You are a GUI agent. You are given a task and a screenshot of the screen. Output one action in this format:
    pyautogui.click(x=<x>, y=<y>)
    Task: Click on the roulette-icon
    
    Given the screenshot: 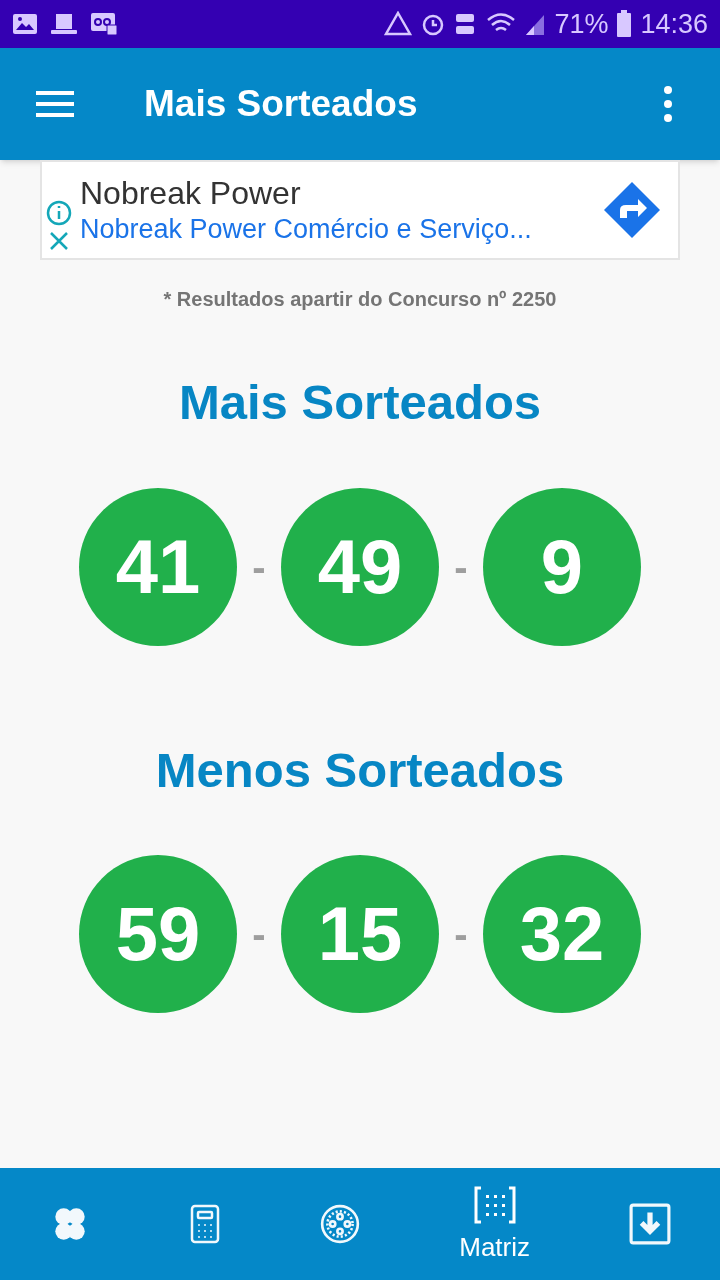 What is the action you would take?
    pyautogui.click(x=339, y=1224)
    